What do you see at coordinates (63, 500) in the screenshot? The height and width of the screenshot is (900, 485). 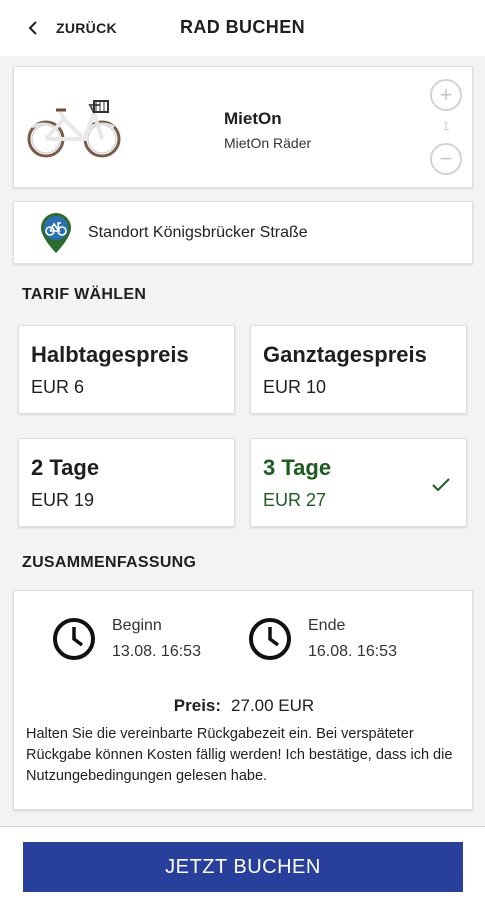 I see `tariff-price: EUR 19` at bounding box center [63, 500].